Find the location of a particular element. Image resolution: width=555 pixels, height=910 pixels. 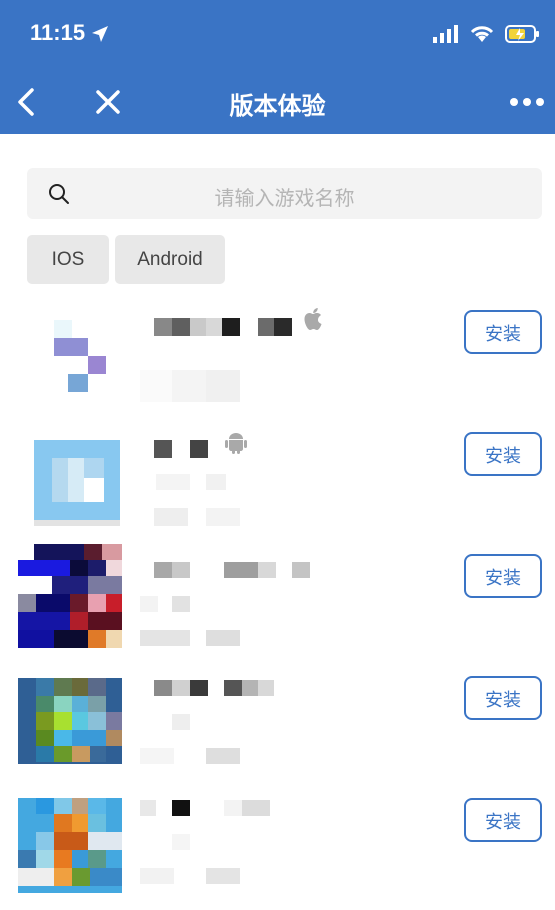

search-placeholder: 请输入游戏名称 is located at coordinates (284, 199).